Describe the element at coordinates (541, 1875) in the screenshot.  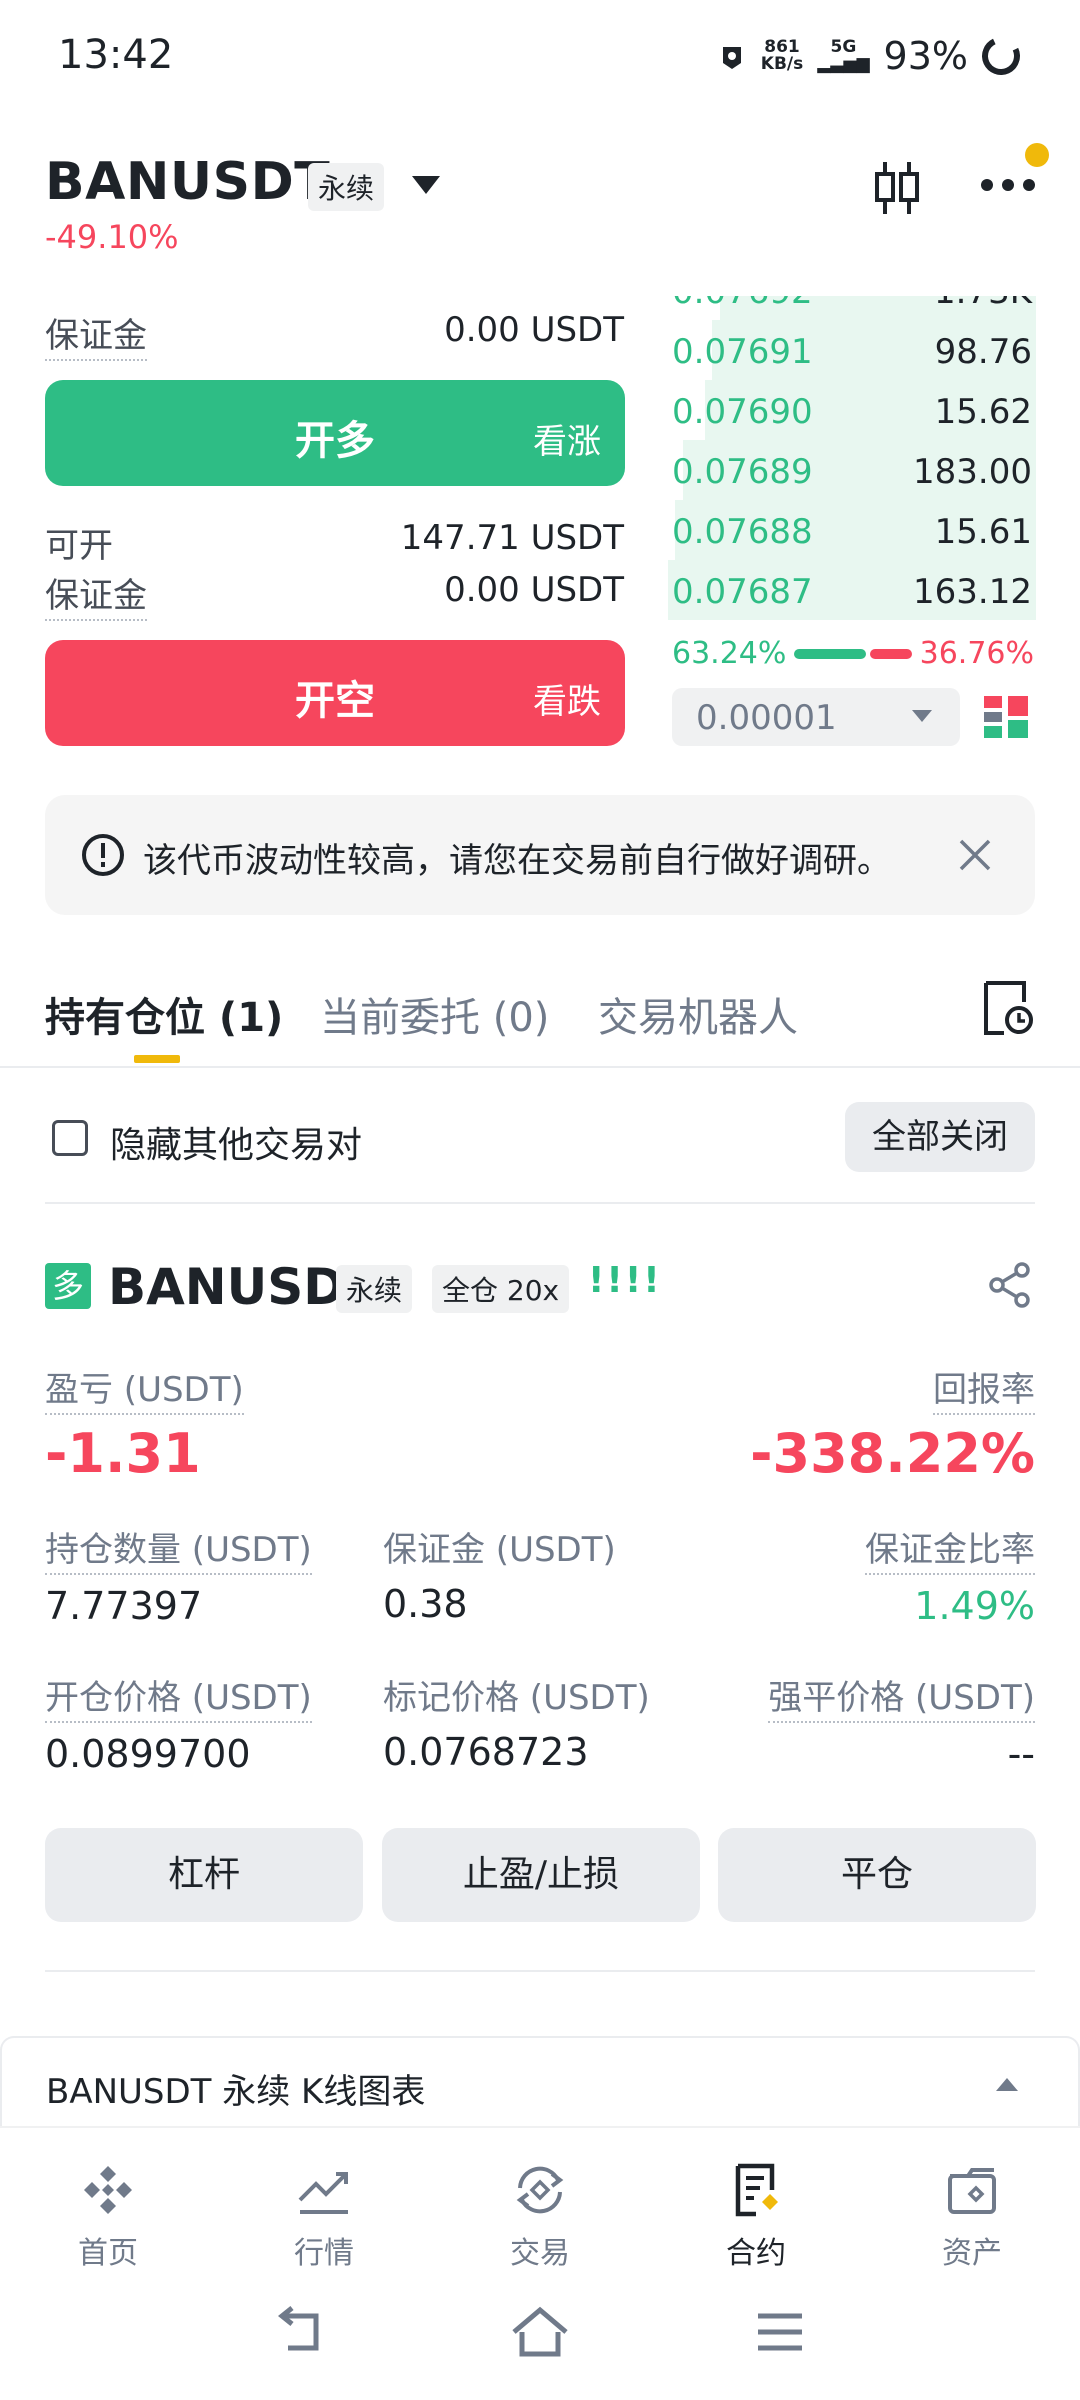
I see `tp-sl-button: 止盈/止损` at that location.